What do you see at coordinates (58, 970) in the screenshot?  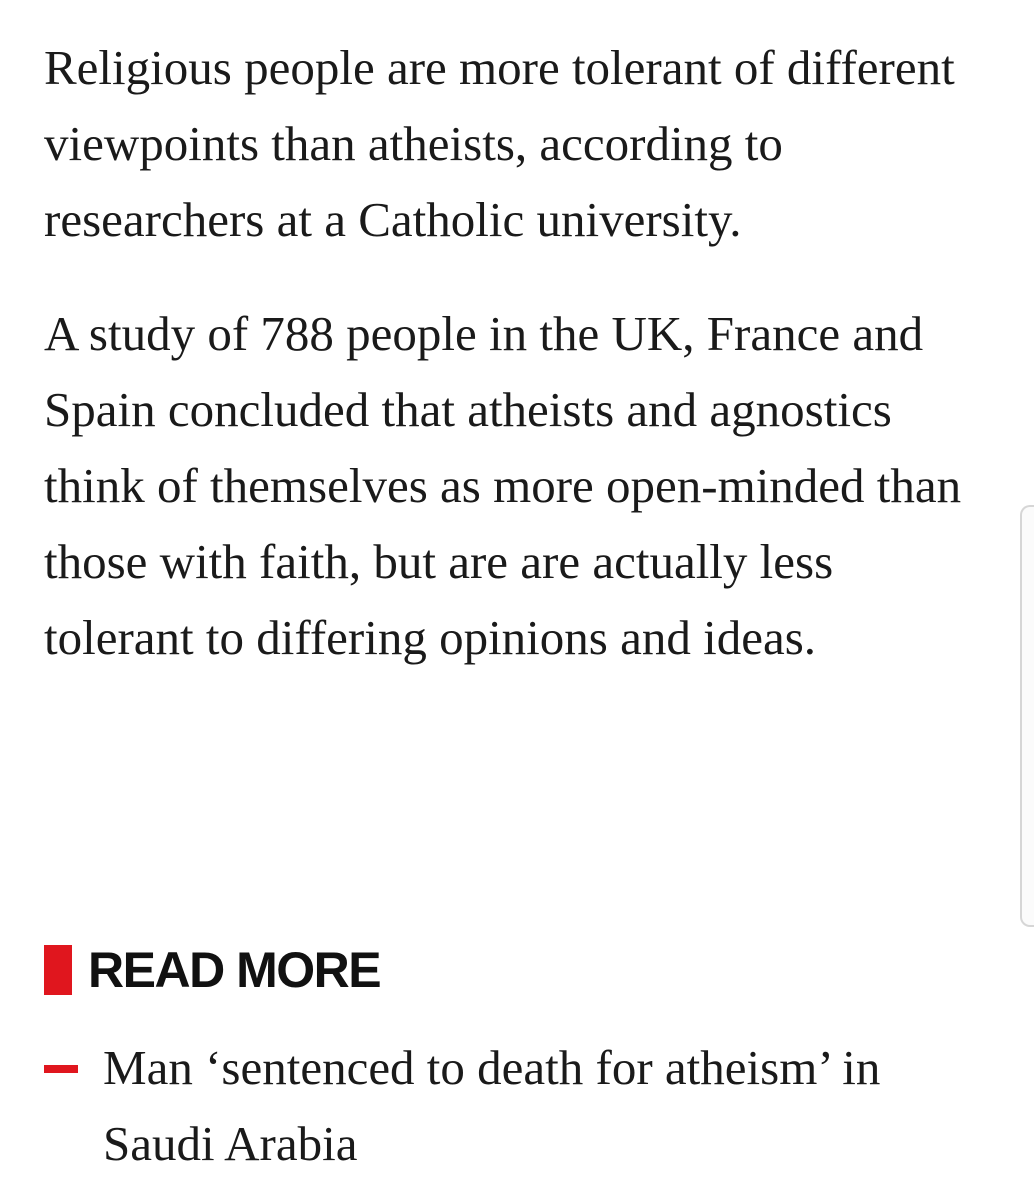 I see `read-more-accent-bar` at bounding box center [58, 970].